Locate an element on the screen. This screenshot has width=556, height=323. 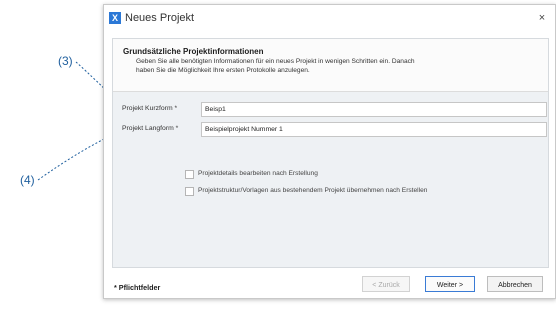
cancel-button: Abbrechen is located at coordinates (515, 284).